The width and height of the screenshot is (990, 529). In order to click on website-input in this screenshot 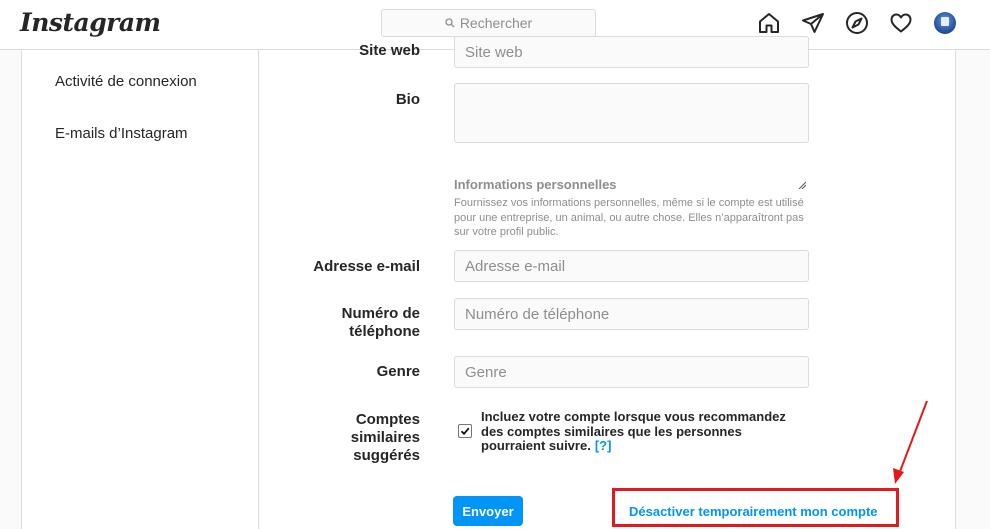, I will do `click(631, 52)`.